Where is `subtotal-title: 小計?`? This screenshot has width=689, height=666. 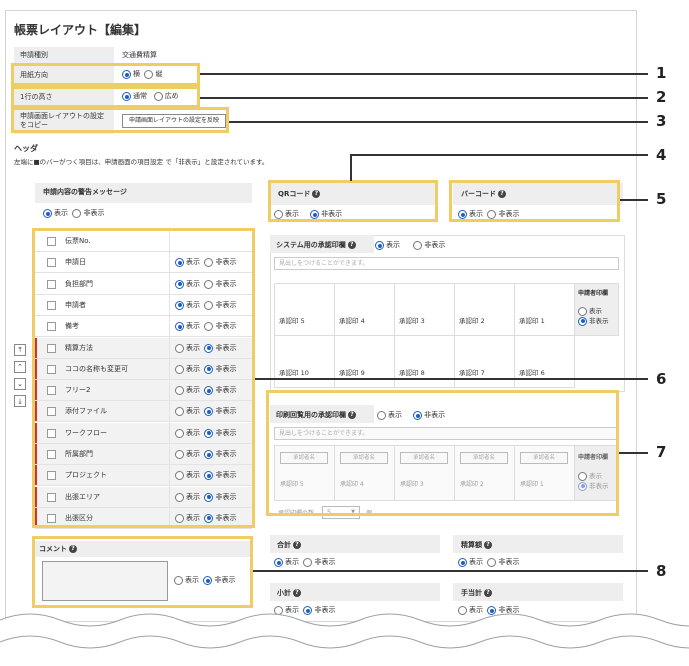 subtotal-title: 小計? is located at coordinates (289, 593).